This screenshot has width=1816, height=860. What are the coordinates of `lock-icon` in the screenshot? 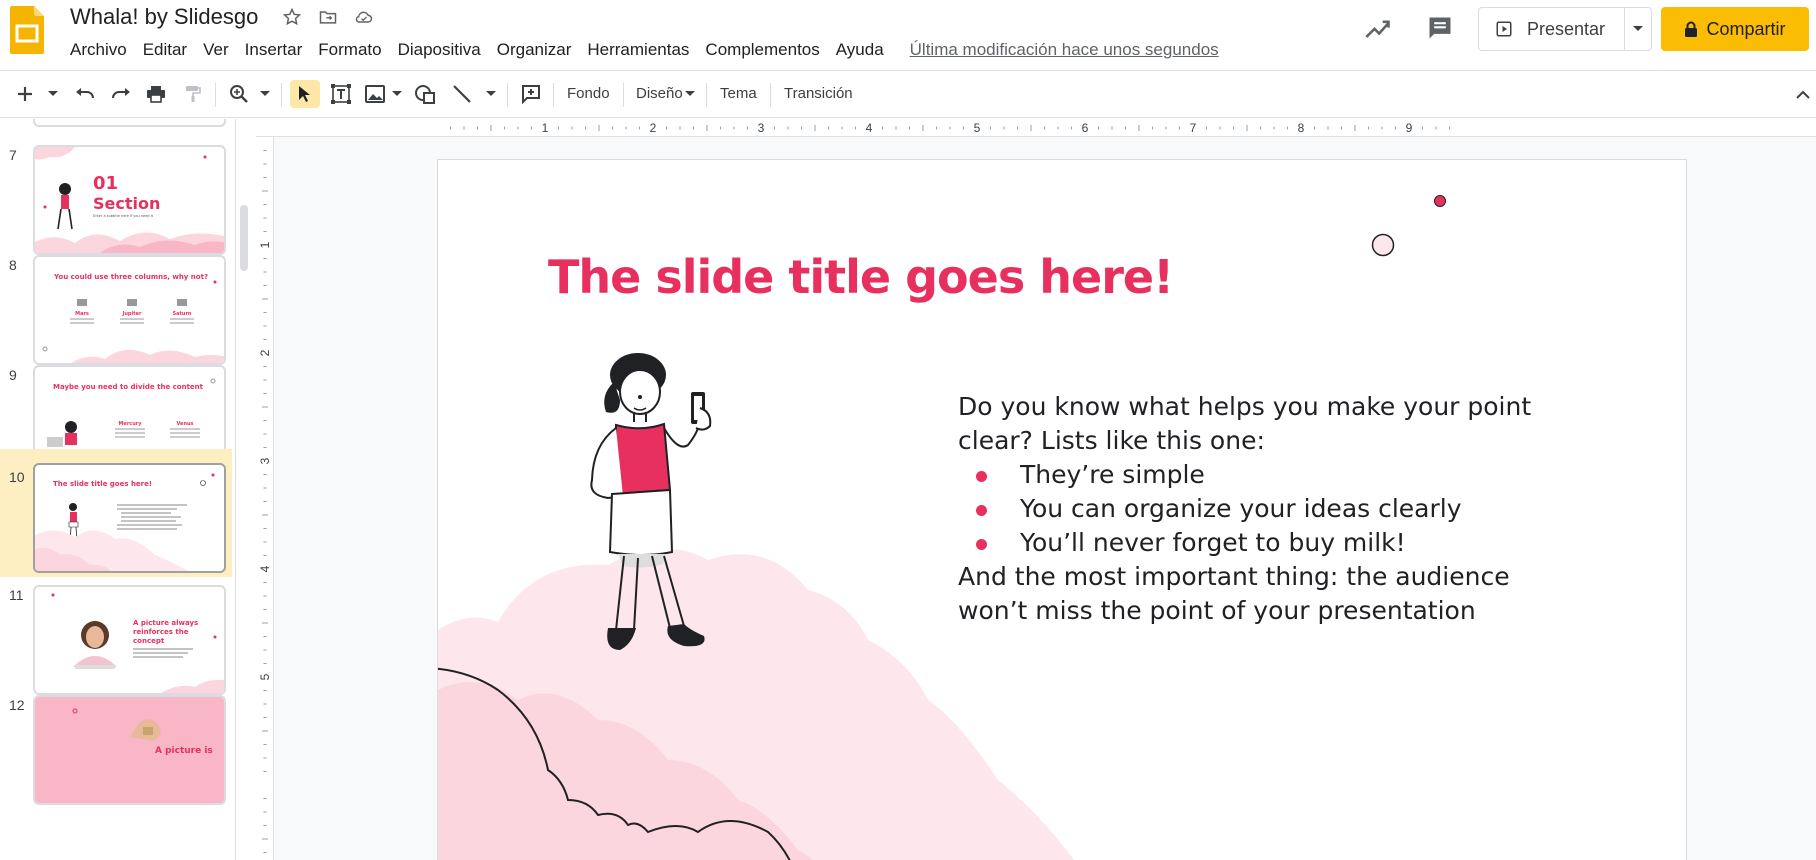 It's located at (1691, 29).